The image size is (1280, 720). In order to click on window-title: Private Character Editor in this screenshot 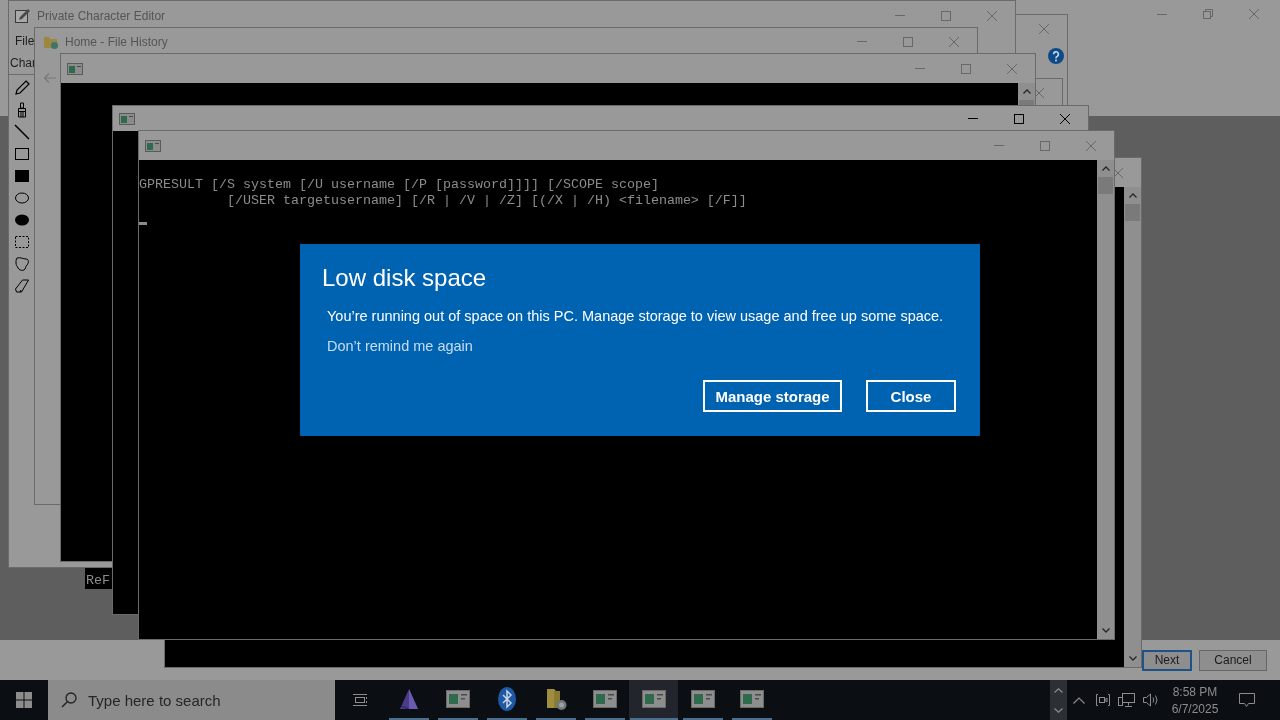, I will do `click(101, 15)`.